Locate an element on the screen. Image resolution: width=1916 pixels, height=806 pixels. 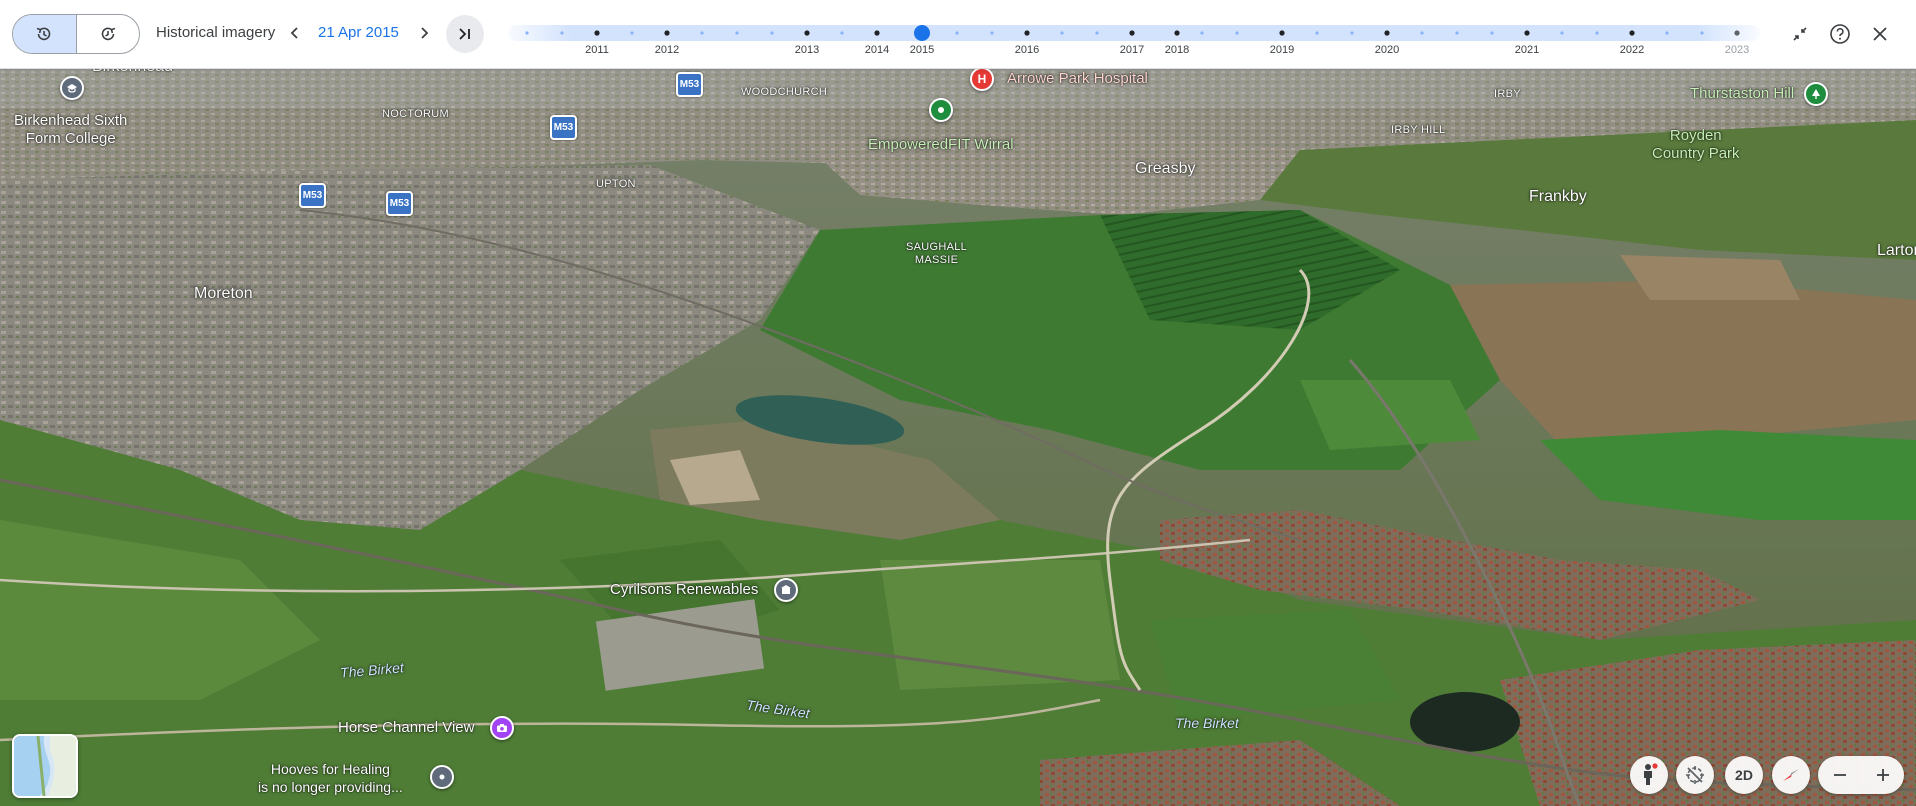
place-label-line: Hooves for Healing is located at coordinates (330, 769).